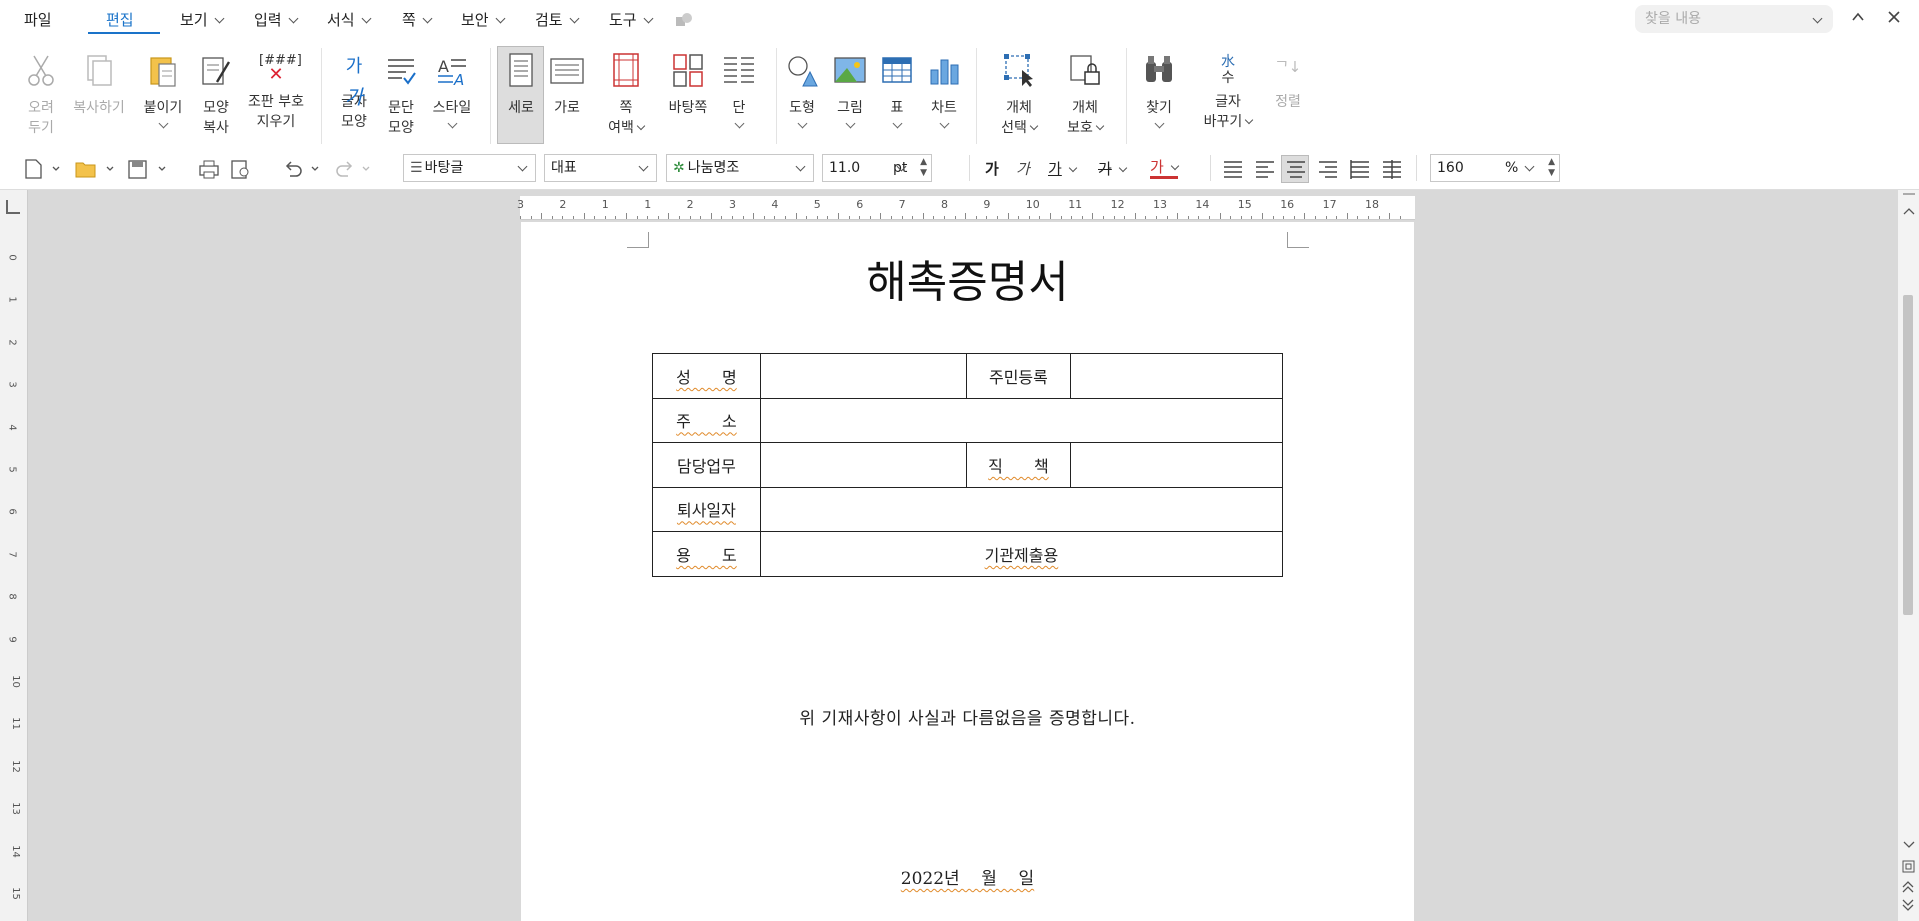 The height and width of the screenshot is (921, 1919). I want to click on retire-value-cell, so click(1021, 509).